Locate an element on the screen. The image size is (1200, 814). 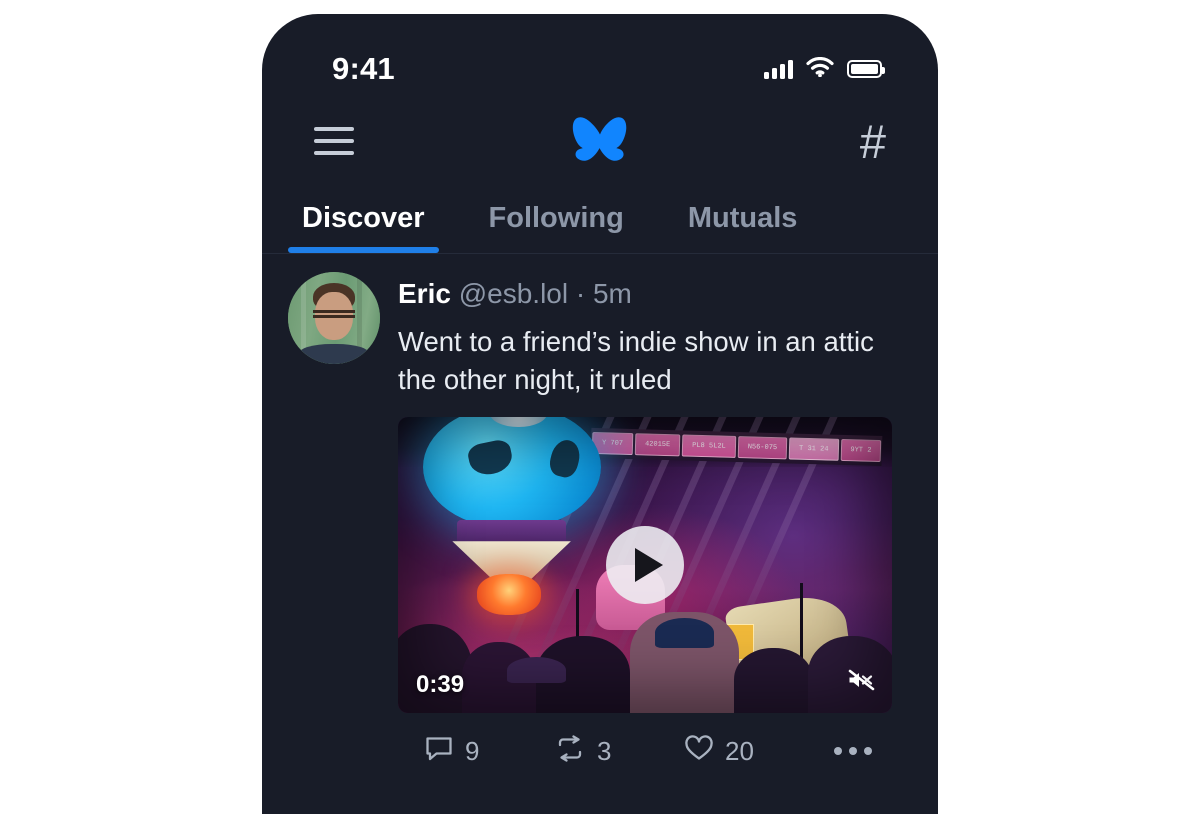
repost-count: 3 is located at coordinates (604, 750).